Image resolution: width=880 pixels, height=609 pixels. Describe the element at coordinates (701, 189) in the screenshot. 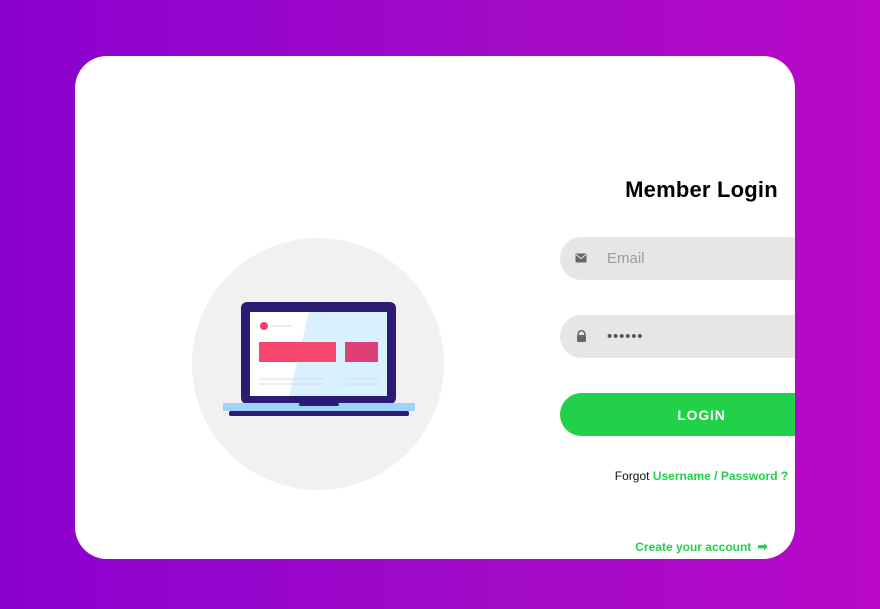

I see `page-title: Member Login` at that location.